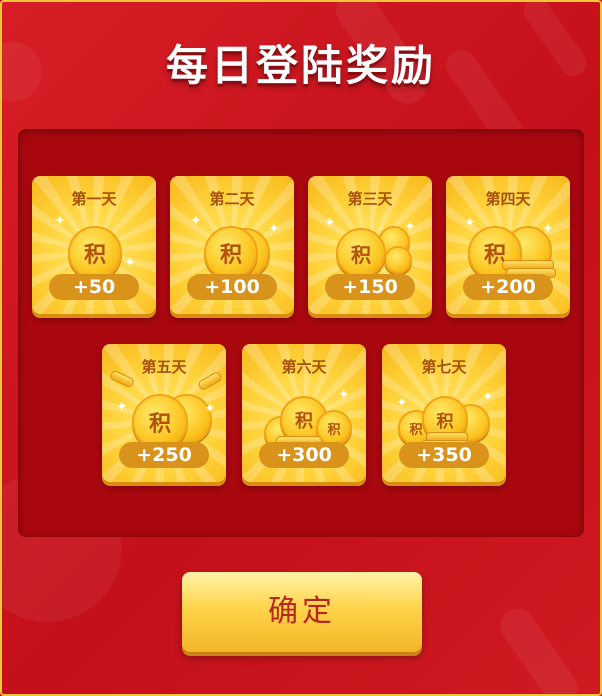  I want to click on points-value: +200, so click(508, 287).